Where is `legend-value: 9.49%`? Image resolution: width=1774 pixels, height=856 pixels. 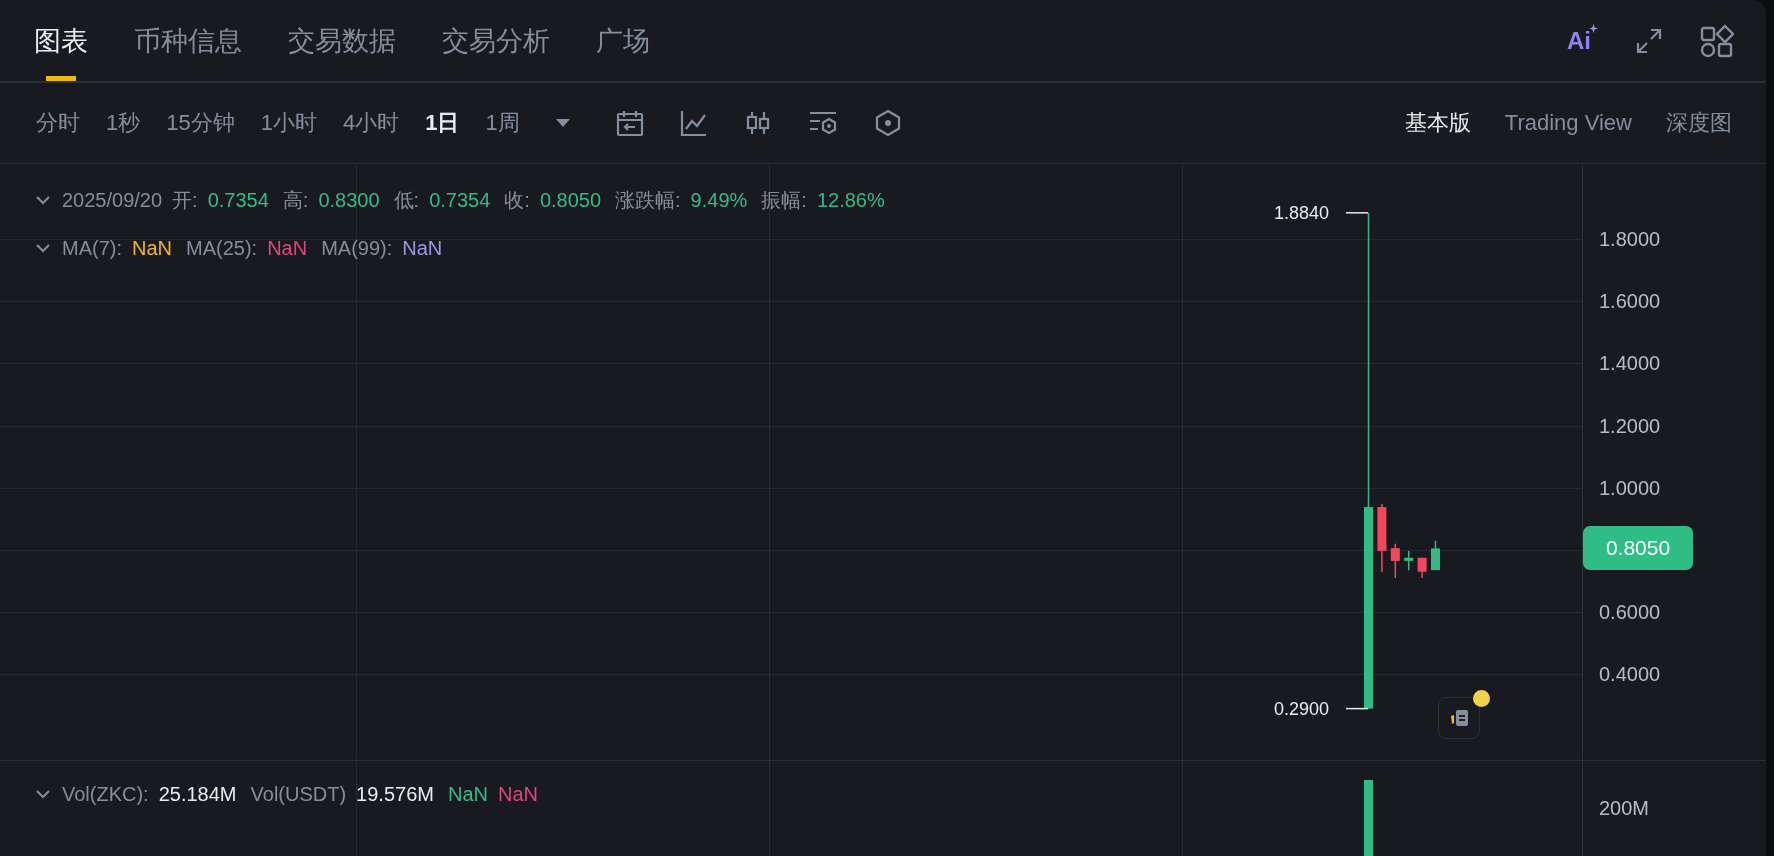
legend-value: 9.49% is located at coordinates (719, 200).